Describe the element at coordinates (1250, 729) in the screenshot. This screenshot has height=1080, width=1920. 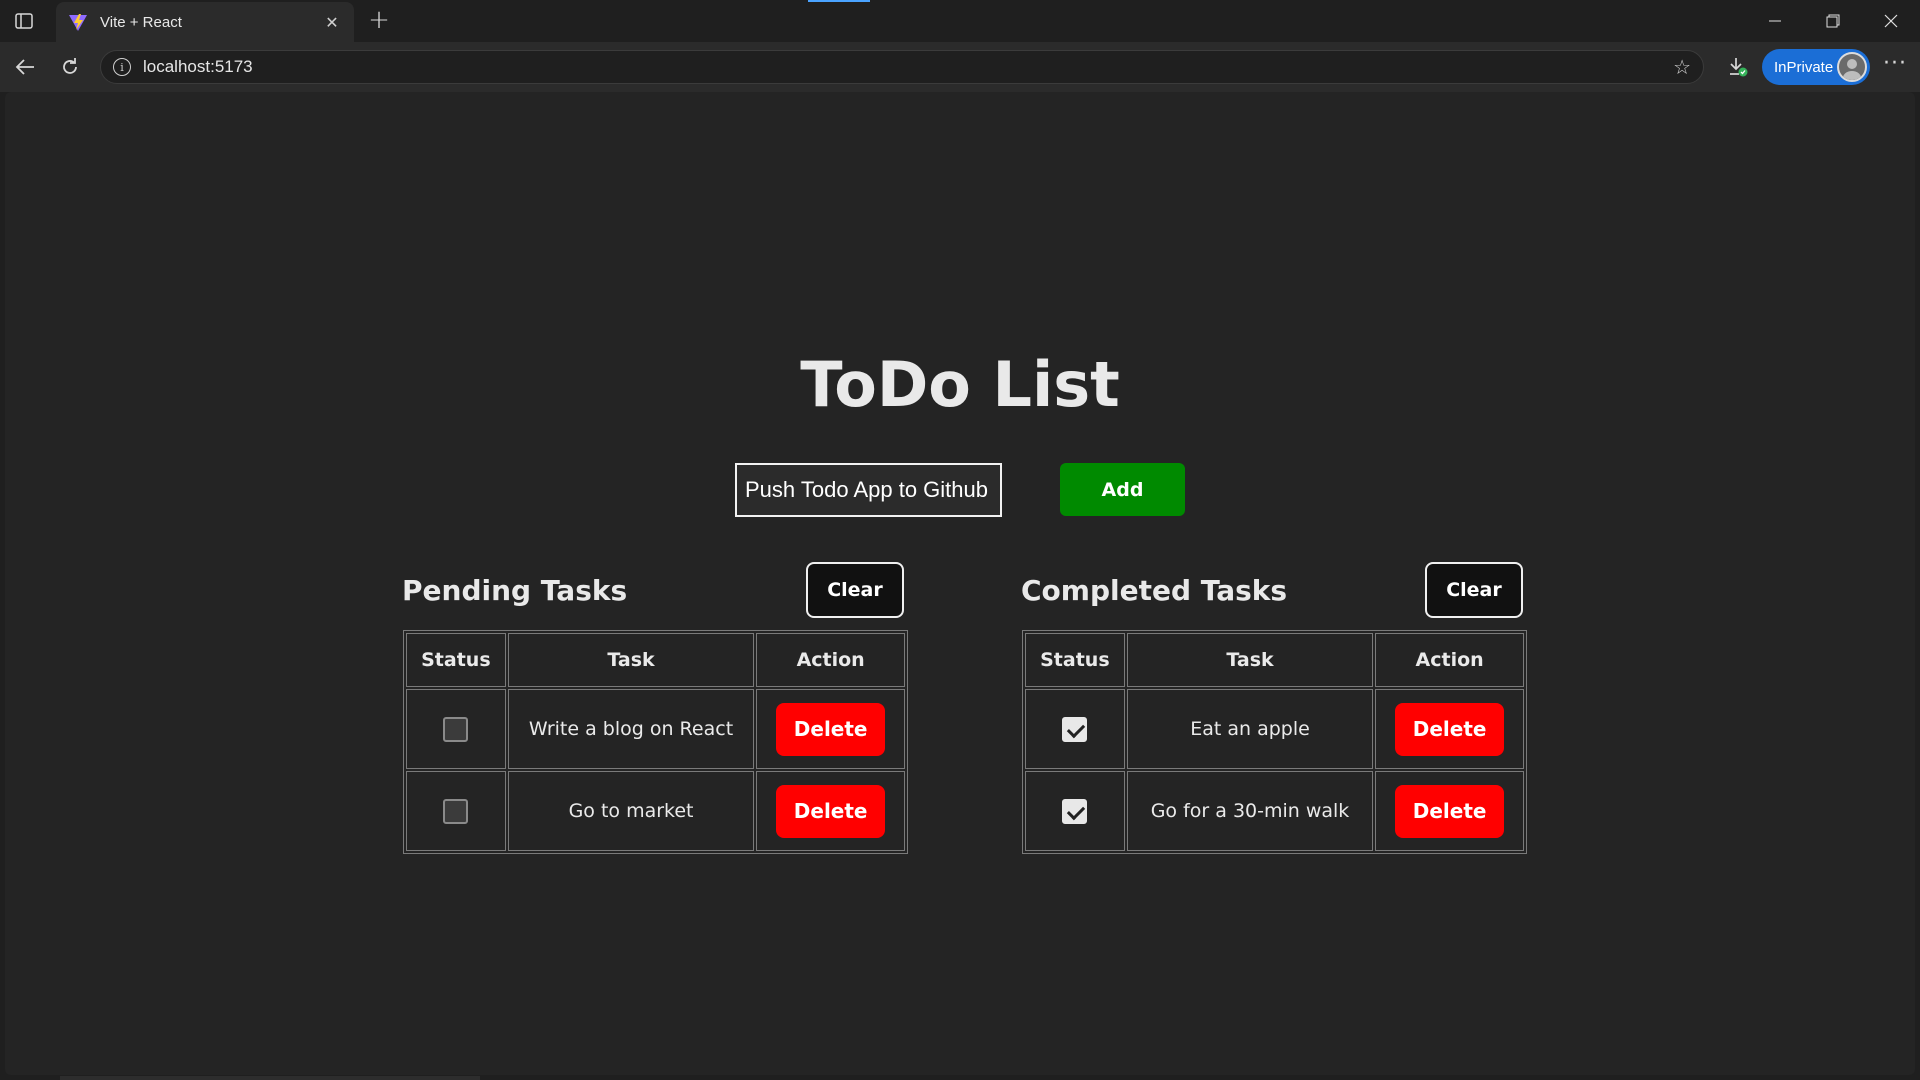
I see `task-cell: Eat an apple` at that location.